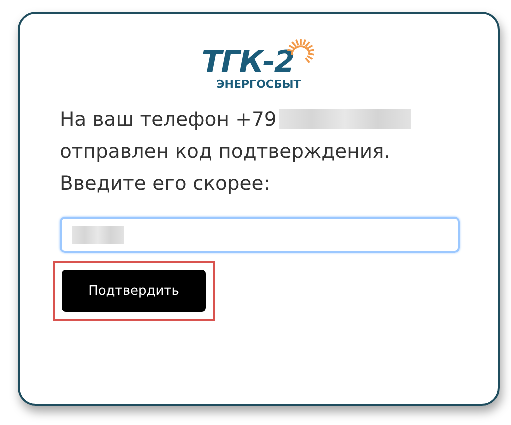  I want to click on logo-text: ТГК-2, so click(248, 63).